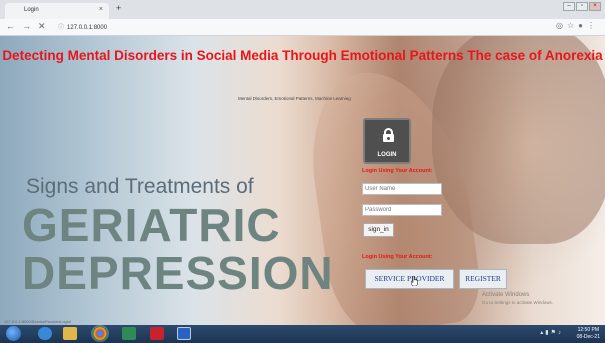 This screenshot has height=343, width=605. I want to click on username-input, so click(402, 189).